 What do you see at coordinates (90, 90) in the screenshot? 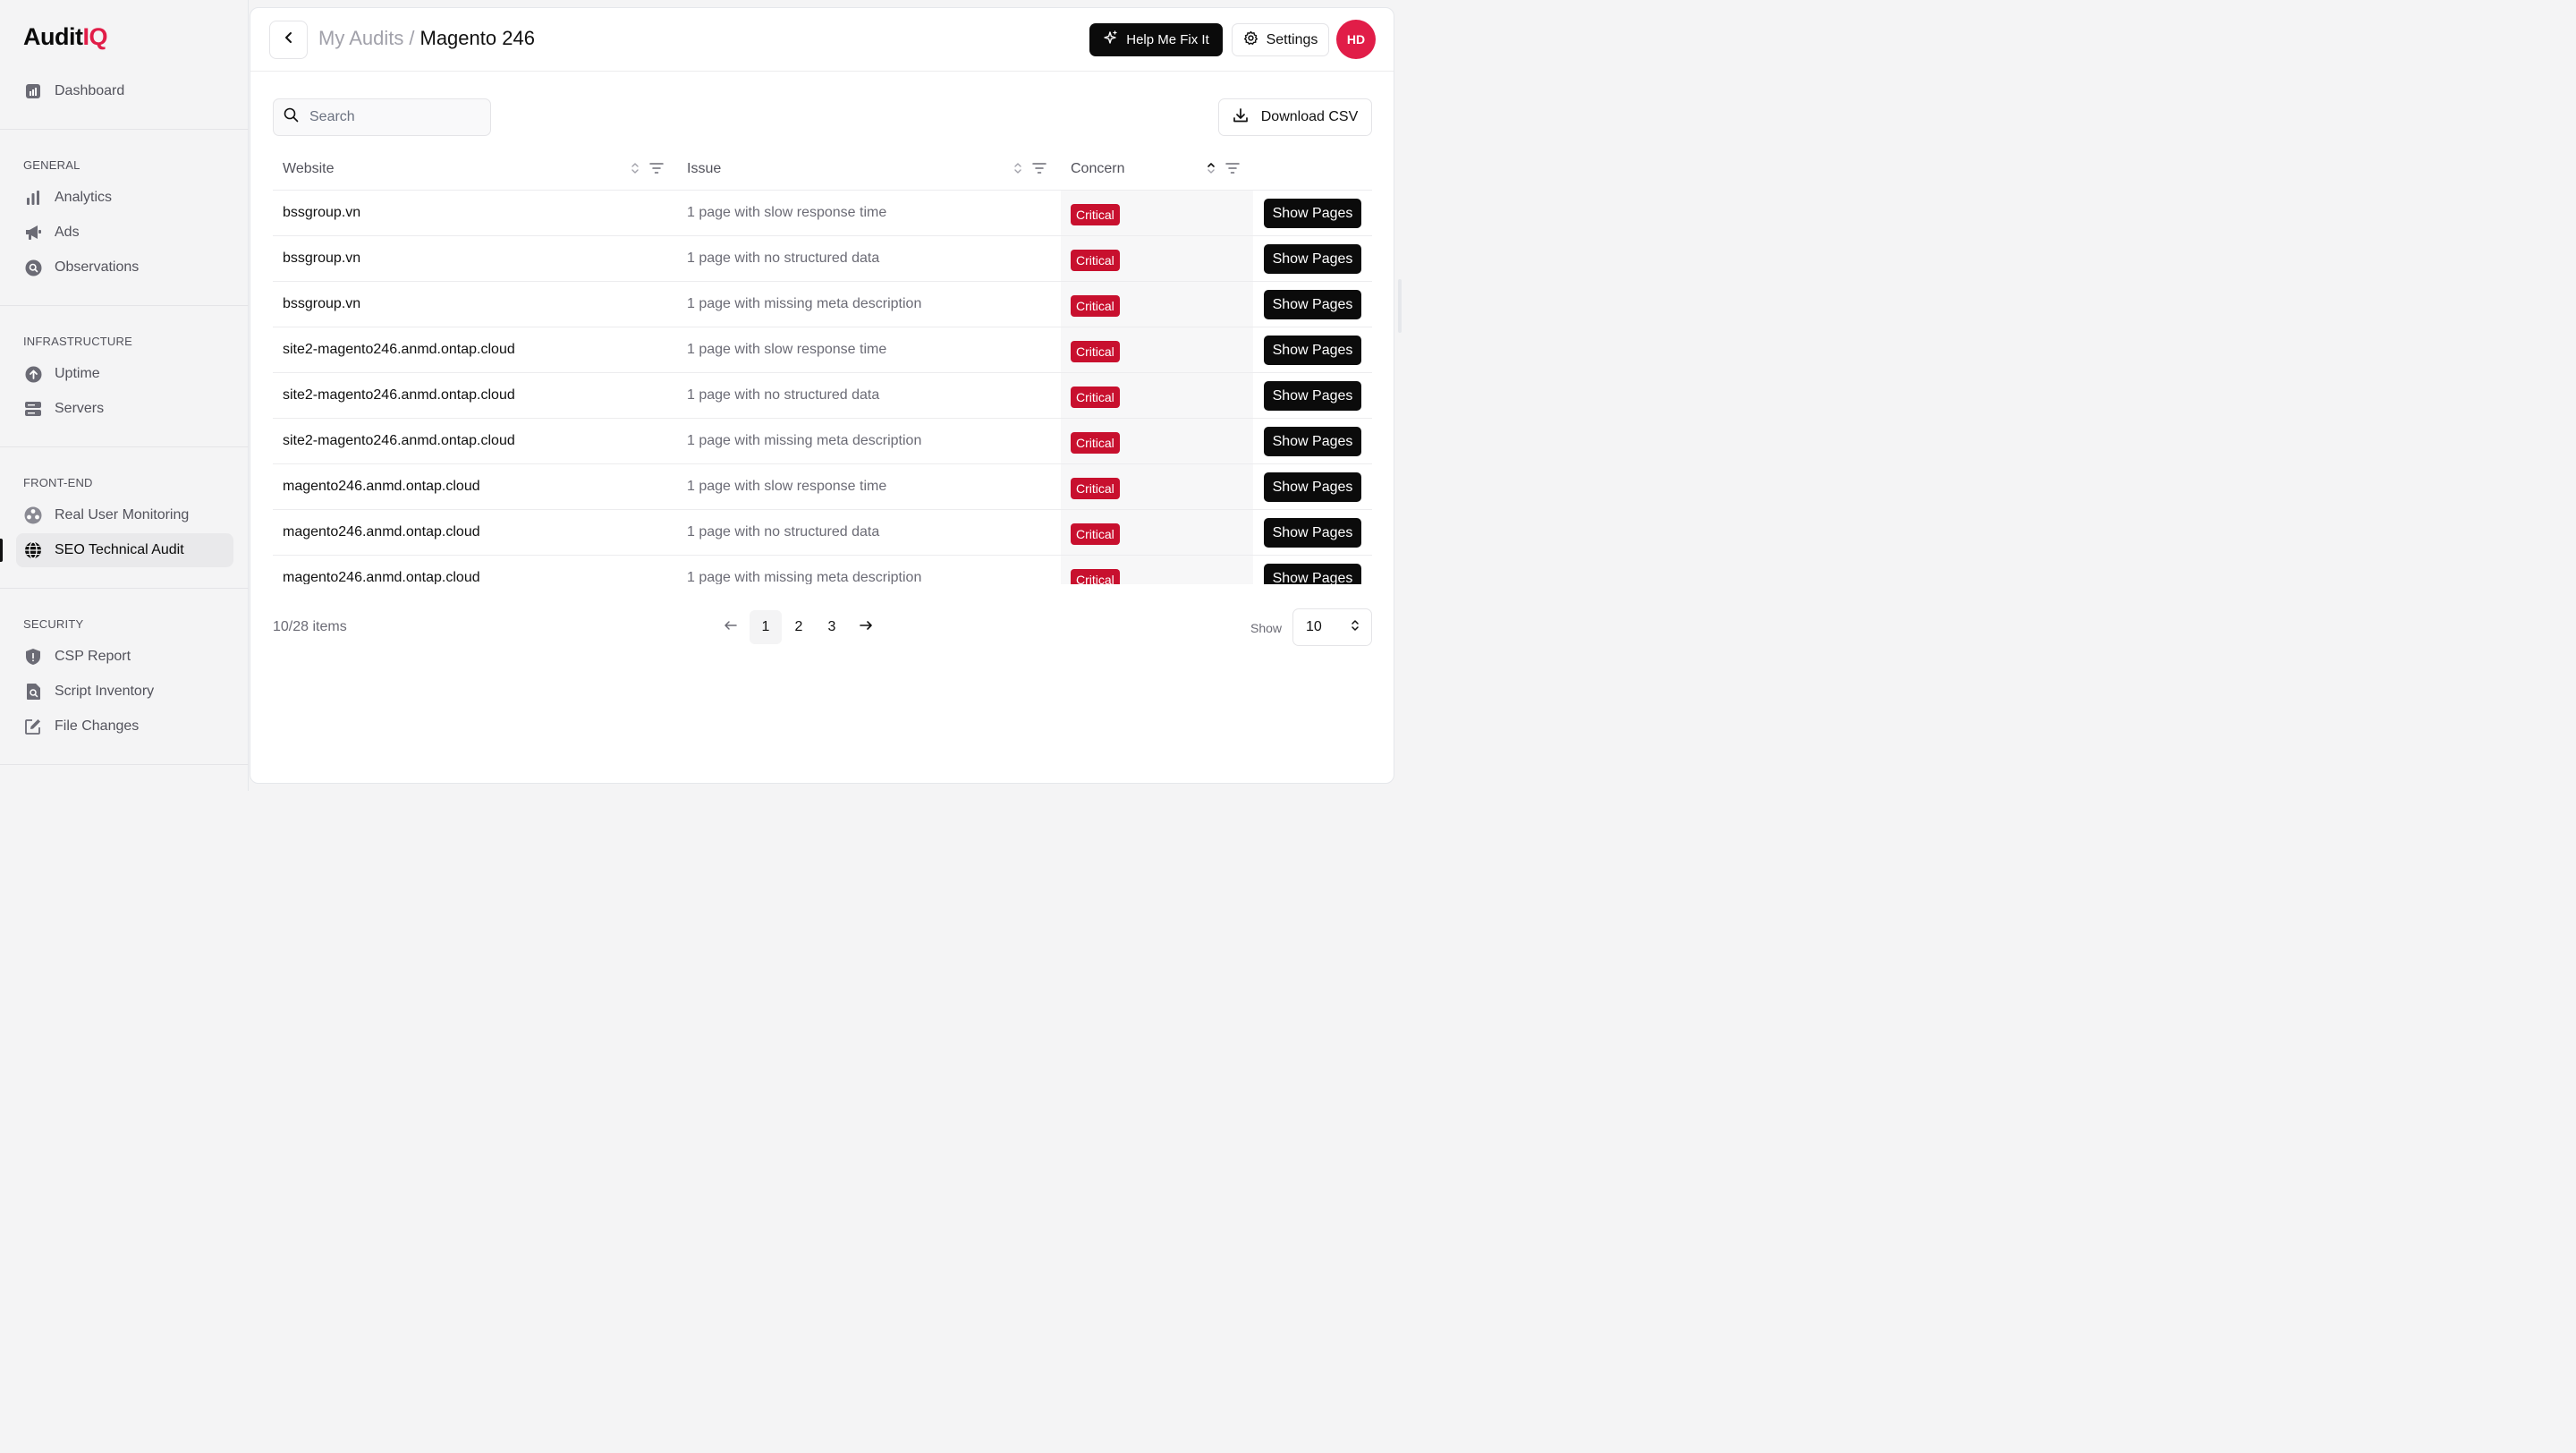
I see `sidebar-item-label: Dashboard` at bounding box center [90, 90].